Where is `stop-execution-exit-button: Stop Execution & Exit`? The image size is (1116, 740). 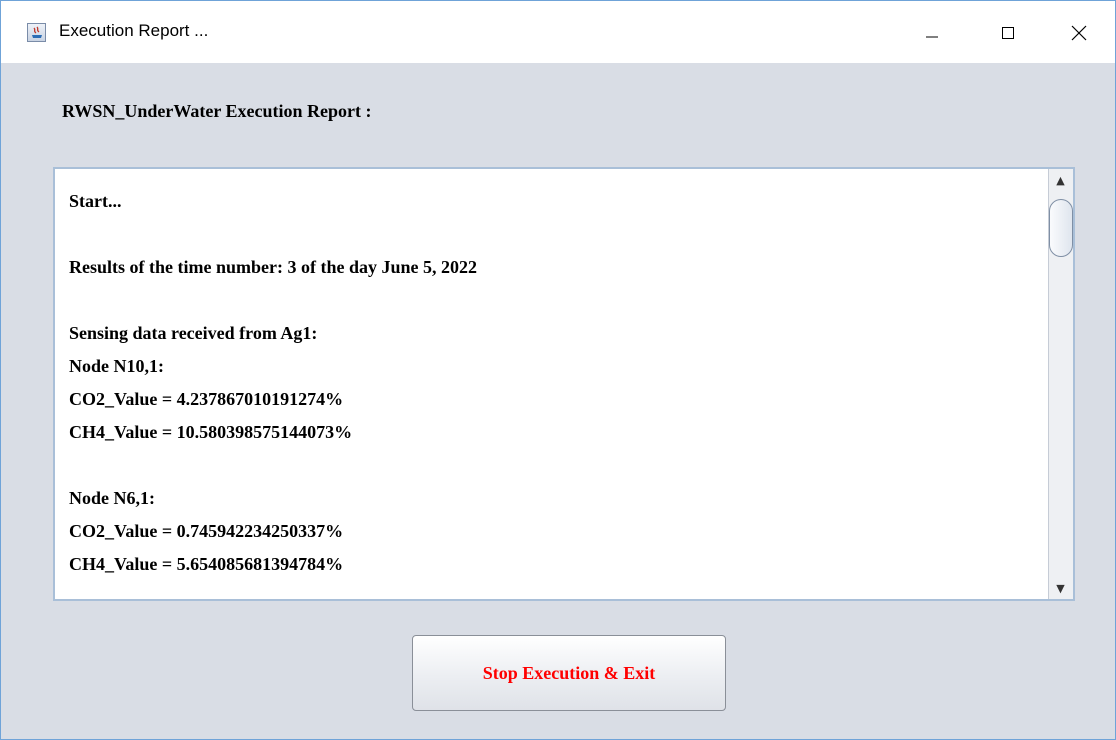 stop-execution-exit-button: Stop Execution & Exit is located at coordinates (569, 673).